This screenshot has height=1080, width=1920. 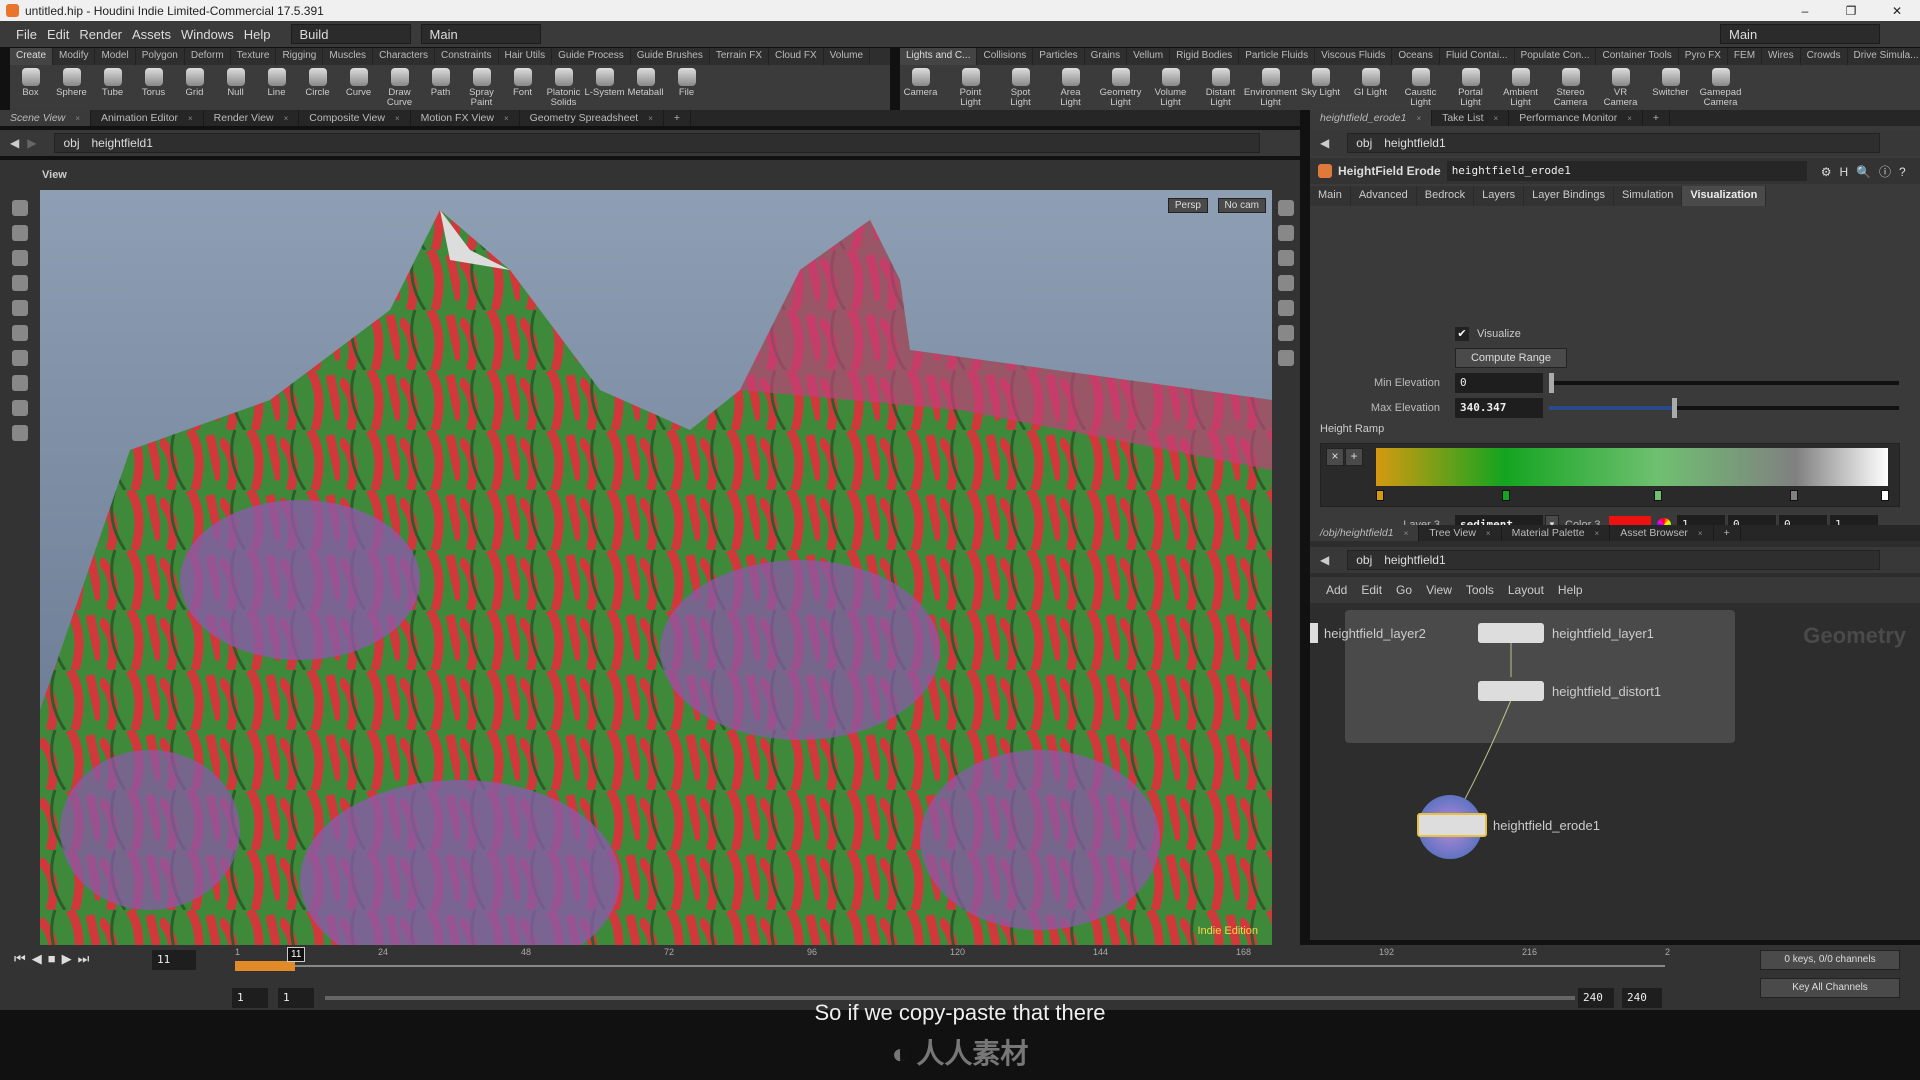 I want to click on shelf-tab: Characters, so click(x=404, y=56).